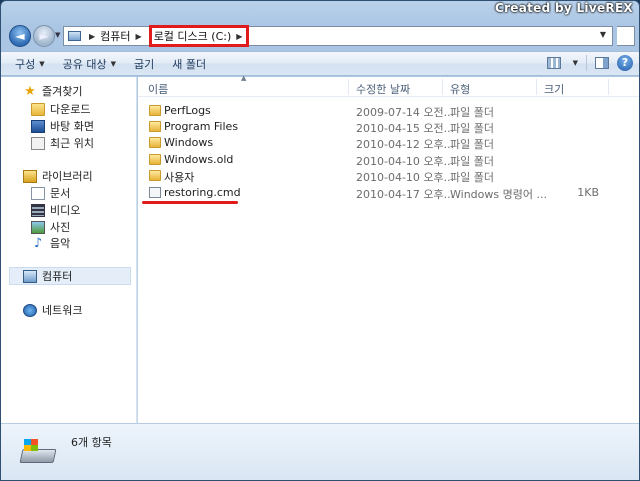 The height and width of the screenshot is (481, 640). Describe the element at coordinates (320, 451) in the screenshot. I see `details-pane: 6개 항목` at that location.